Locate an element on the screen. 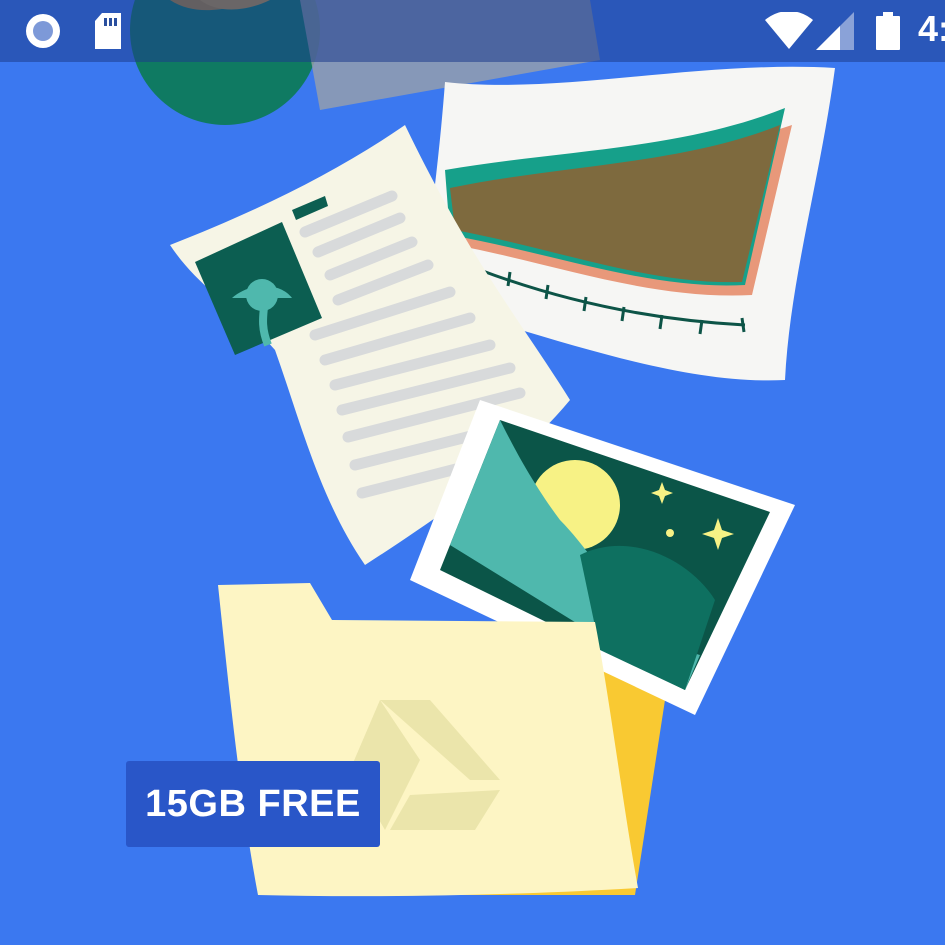  signal-icon is located at coordinates (835, 31).